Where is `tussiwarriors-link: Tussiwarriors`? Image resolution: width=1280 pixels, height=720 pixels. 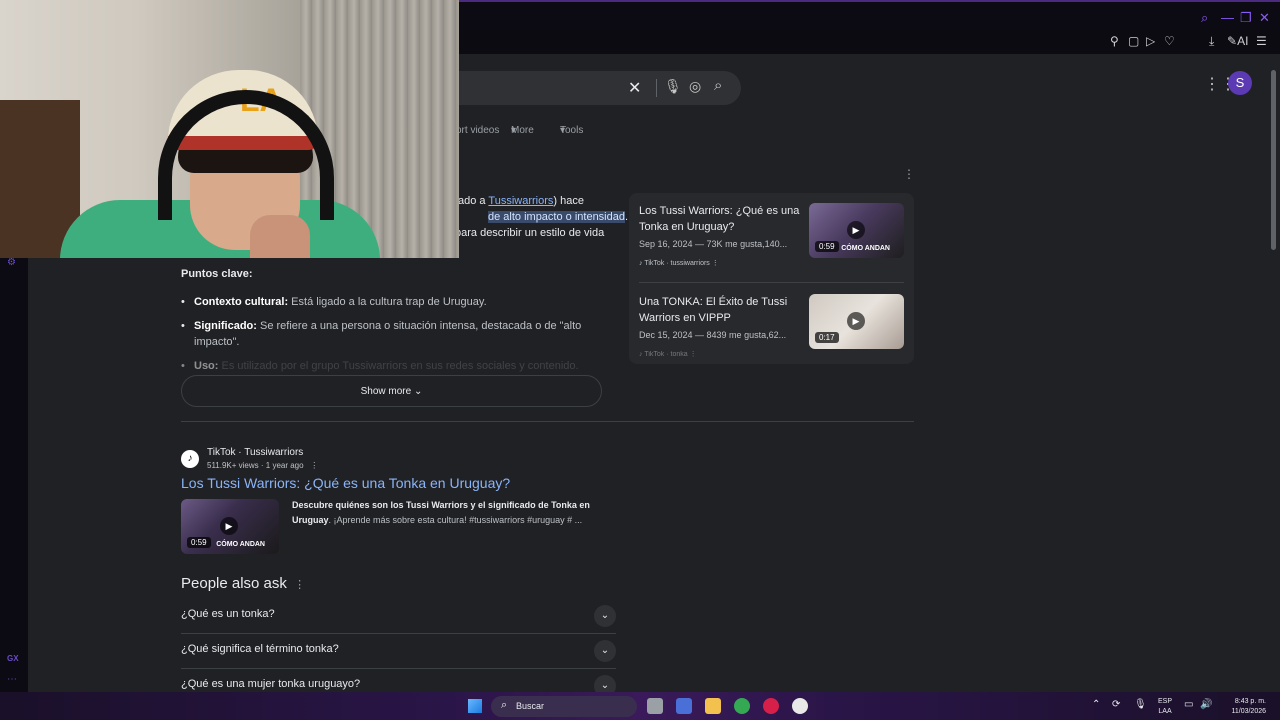
tussiwarriors-link: Tussiwarriors is located at coordinates (520, 201).